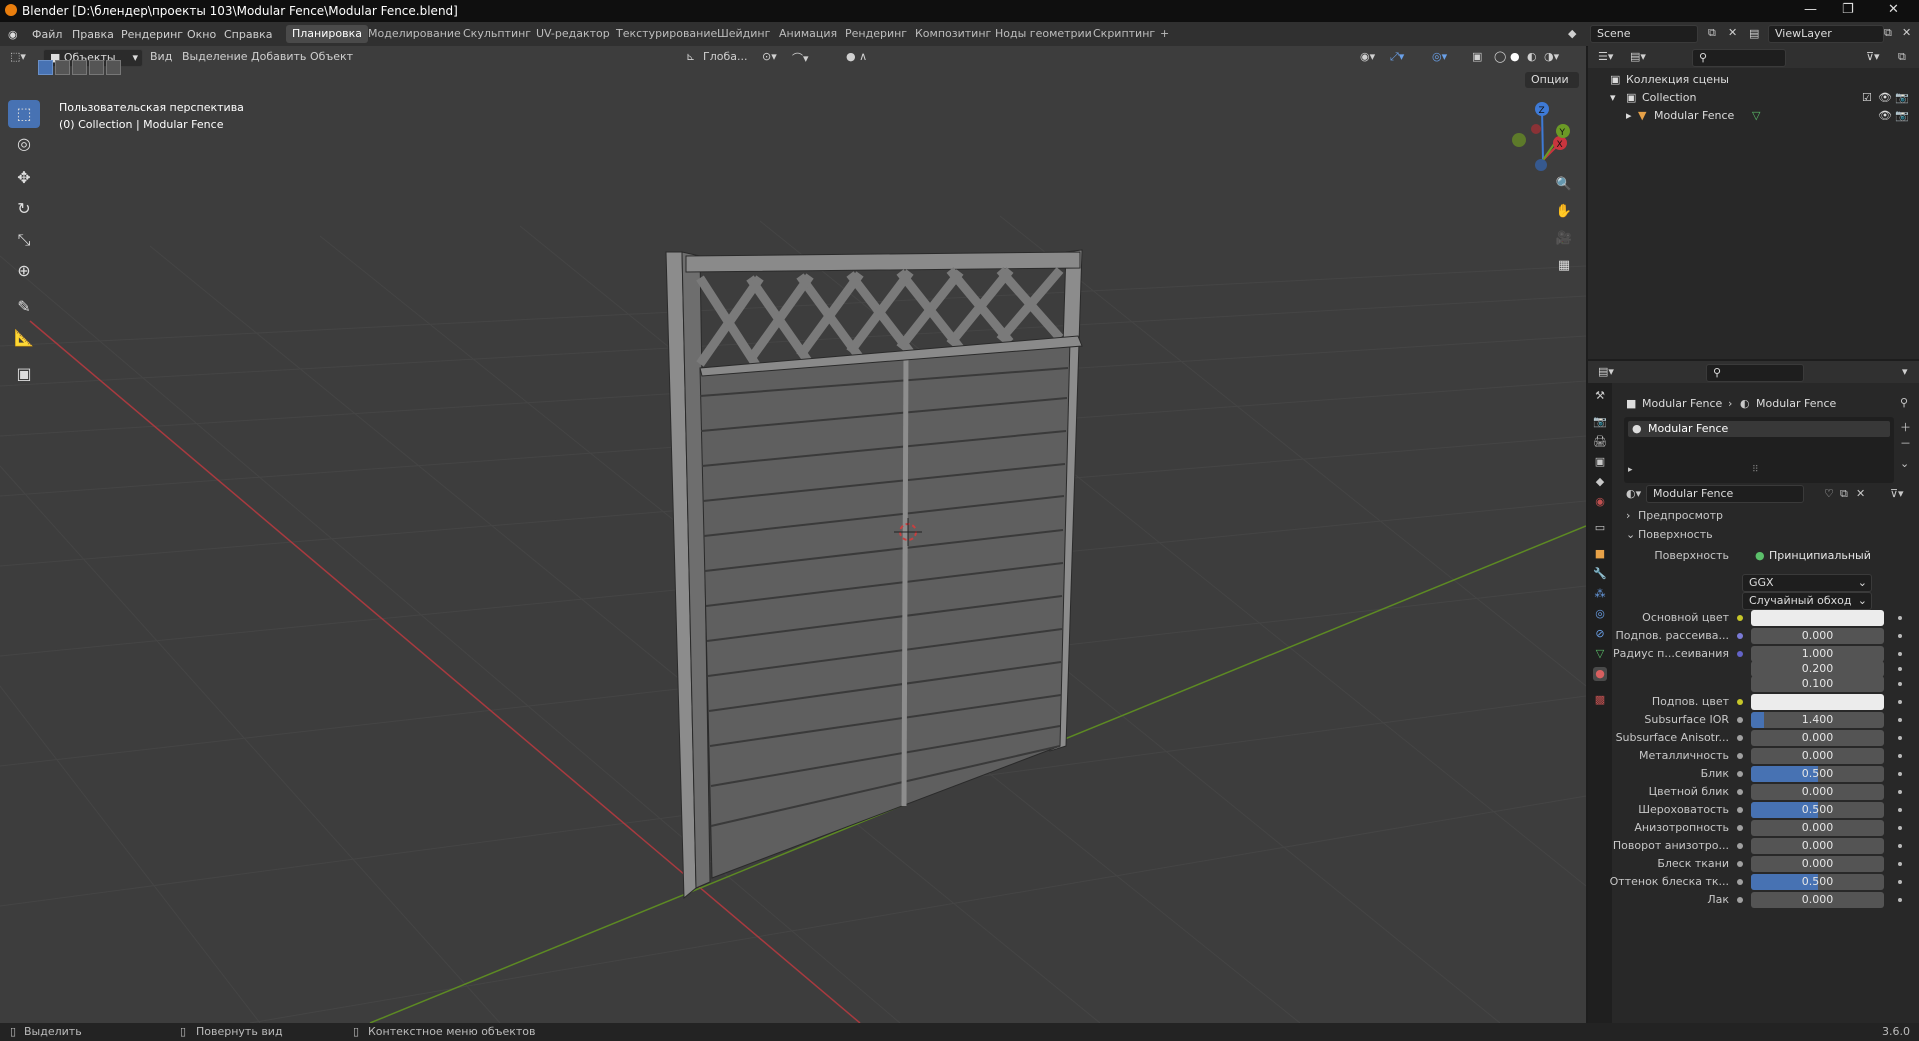 This screenshot has width=1919, height=1041. Describe the element at coordinates (1867, 98) in the screenshot. I see `checkbox-icon: ☑` at that location.